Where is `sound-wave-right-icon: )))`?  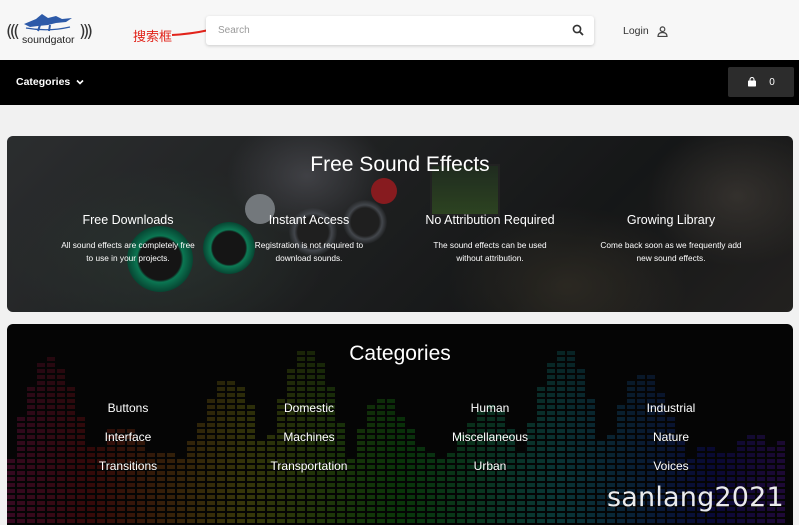 sound-wave-right-icon: ))) is located at coordinates (86, 32).